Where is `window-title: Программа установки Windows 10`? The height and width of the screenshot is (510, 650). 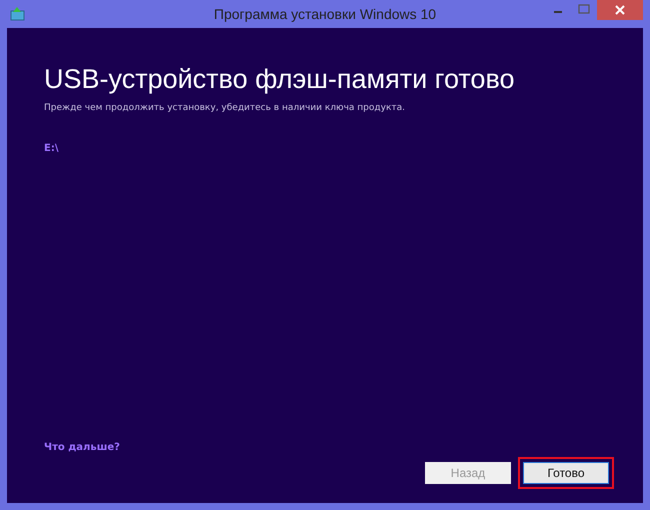 window-title: Программа установки Windows 10 is located at coordinates (325, 14).